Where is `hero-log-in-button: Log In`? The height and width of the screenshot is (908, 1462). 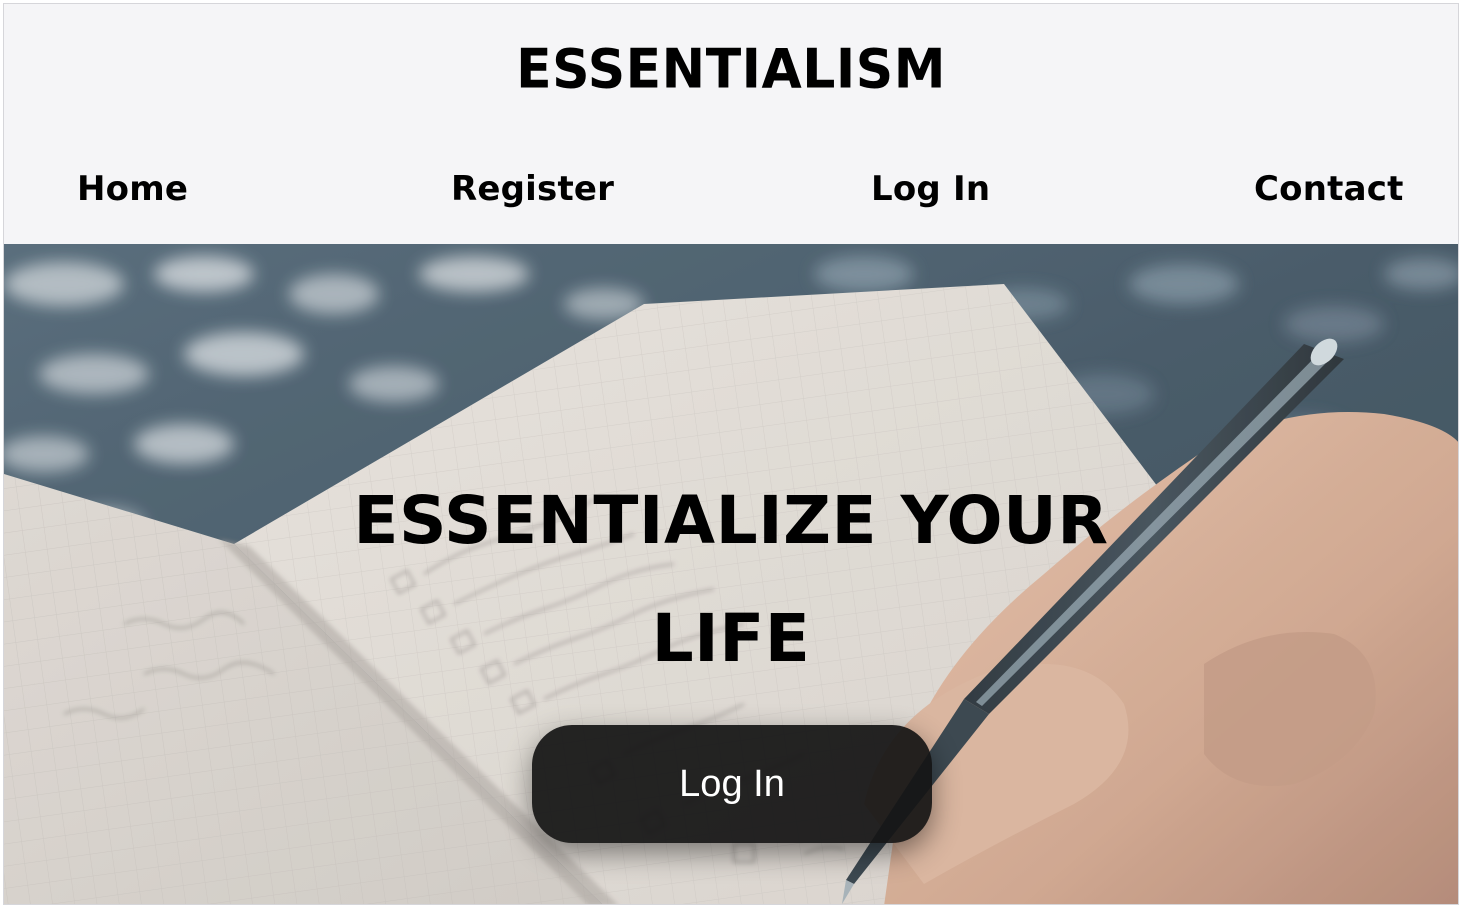
hero-log-in-button: Log In is located at coordinates (732, 784).